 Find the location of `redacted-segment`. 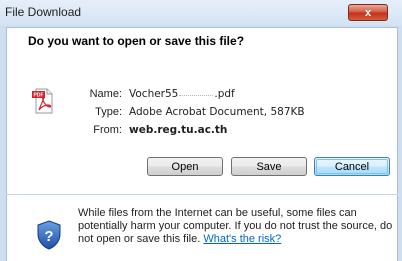

redacted-segment is located at coordinates (196, 94).